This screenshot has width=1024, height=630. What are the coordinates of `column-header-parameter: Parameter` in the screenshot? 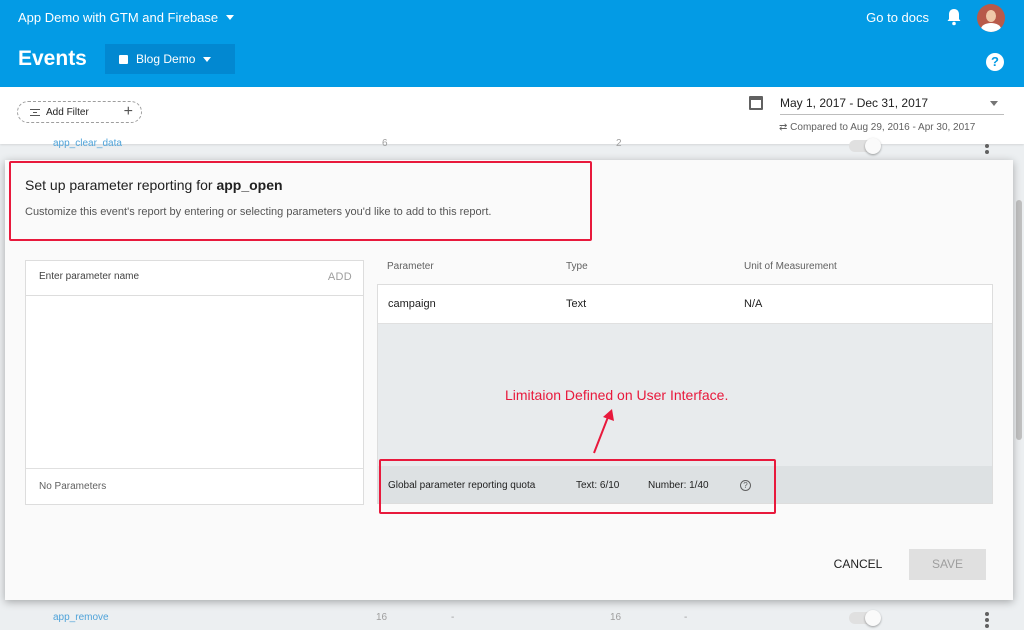 It's located at (410, 266).